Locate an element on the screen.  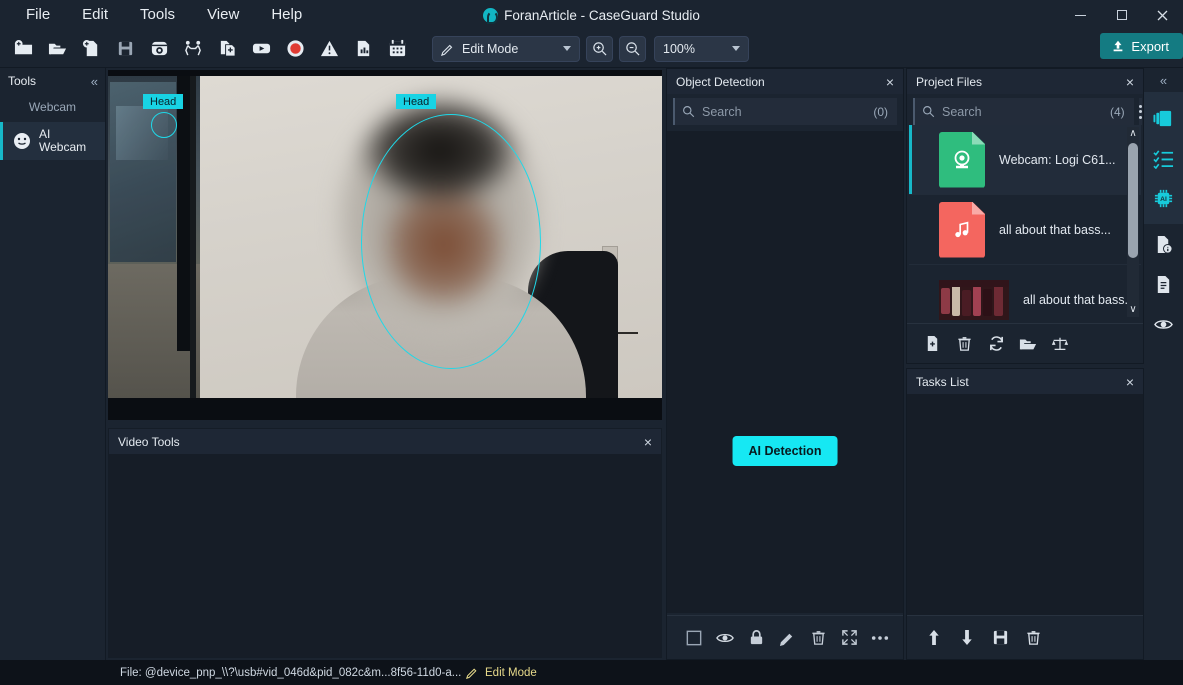
minimize-button is located at coordinates (1080, 15).